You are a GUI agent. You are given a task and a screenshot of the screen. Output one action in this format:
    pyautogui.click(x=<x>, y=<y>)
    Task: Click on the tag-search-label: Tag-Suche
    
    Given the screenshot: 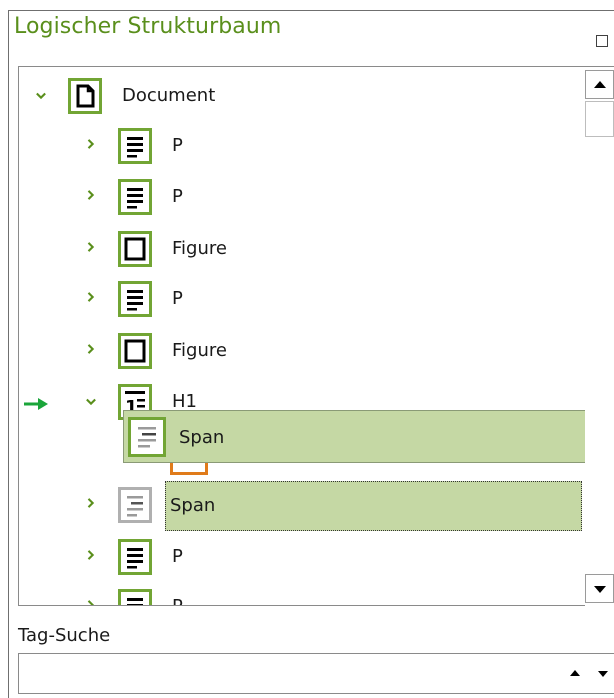 What is the action you would take?
    pyautogui.click(x=64, y=635)
    